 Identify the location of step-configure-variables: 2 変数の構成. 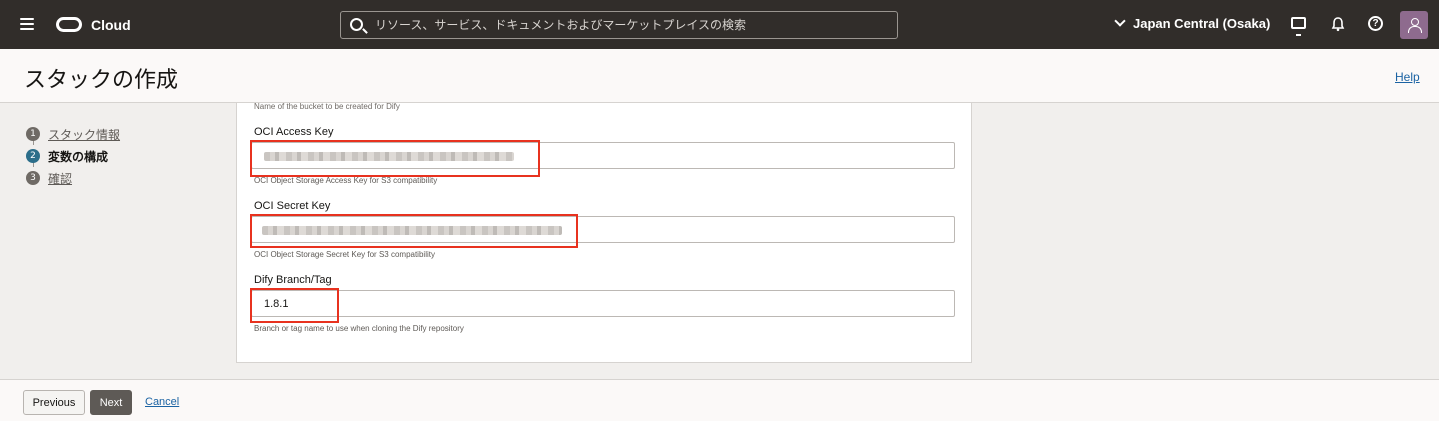
(73, 156).